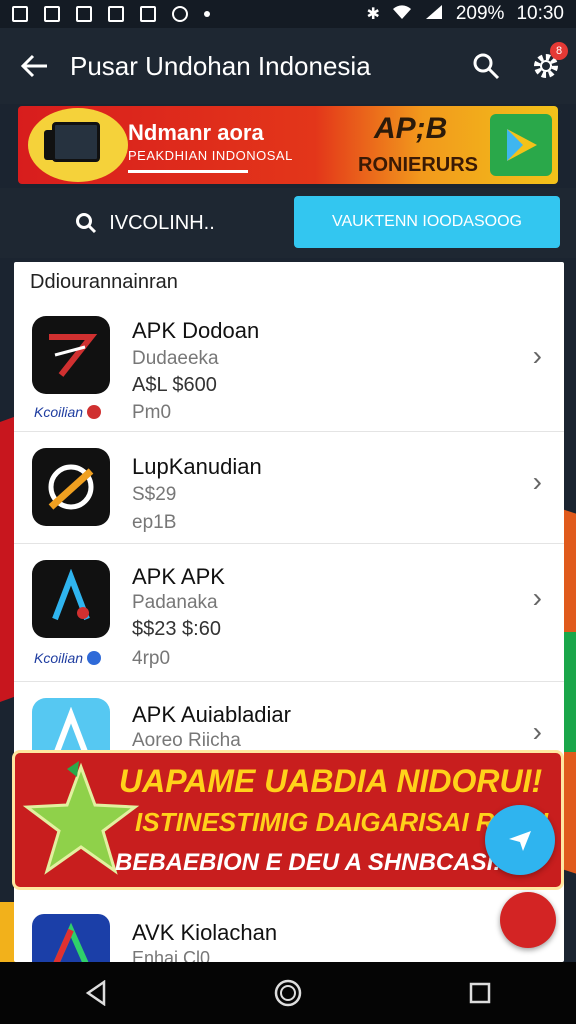 The image size is (576, 1024). I want to click on banner-title: Ndmanr aora, so click(196, 132).